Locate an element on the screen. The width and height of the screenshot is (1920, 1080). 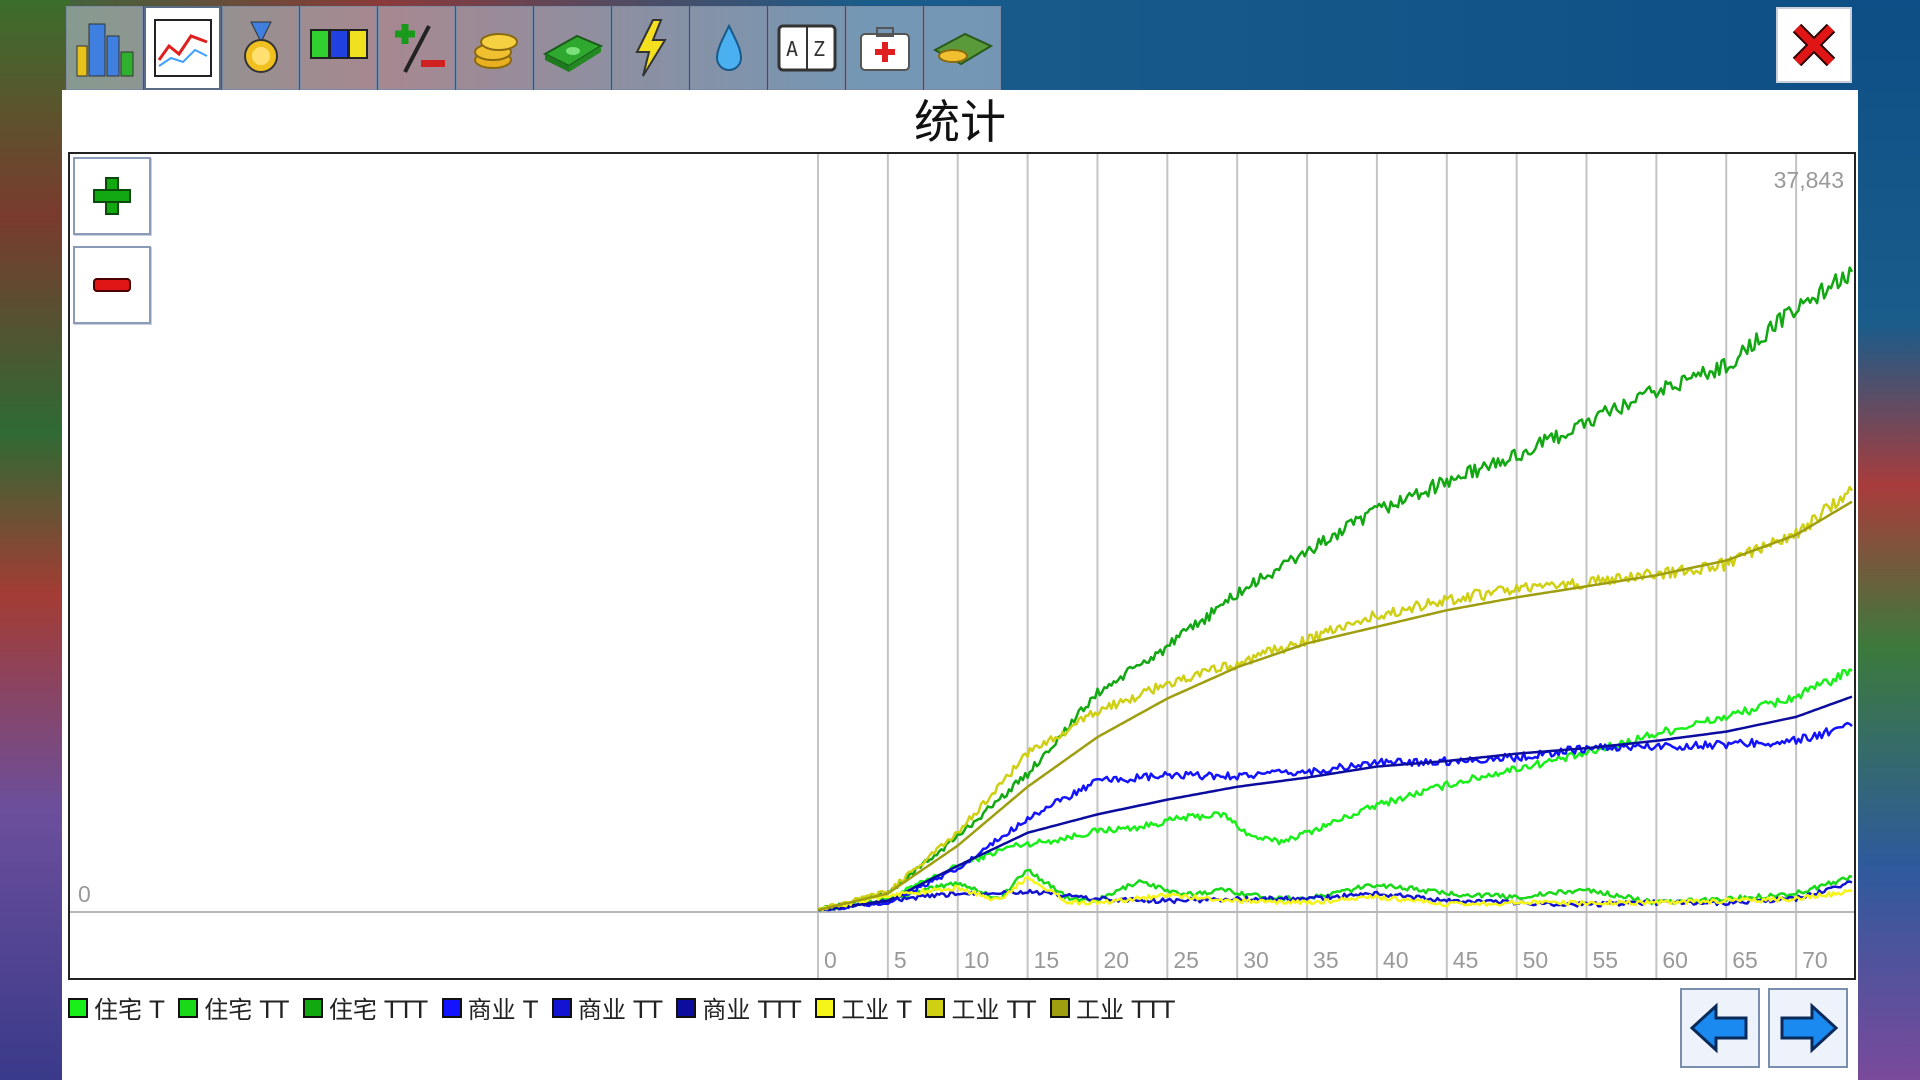
svg-text: Z is located at coordinates (819, 49).